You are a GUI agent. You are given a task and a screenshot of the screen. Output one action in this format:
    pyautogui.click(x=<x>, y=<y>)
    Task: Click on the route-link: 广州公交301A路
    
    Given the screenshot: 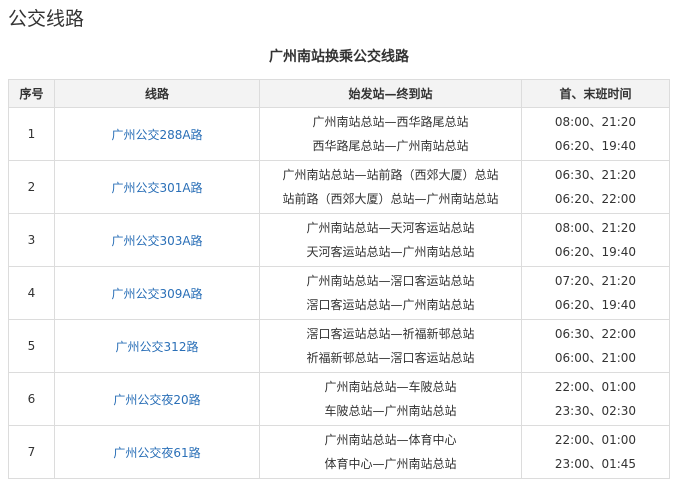 What is the action you would take?
    pyautogui.click(x=156, y=188)
    